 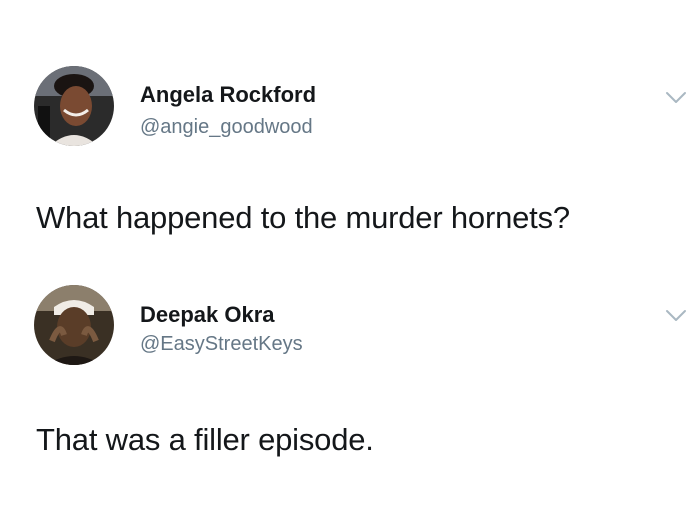 What do you see at coordinates (205, 439) in the screenshot?
I see `tweet-text: That was a filler episode.` at bounding box center [205, 439].